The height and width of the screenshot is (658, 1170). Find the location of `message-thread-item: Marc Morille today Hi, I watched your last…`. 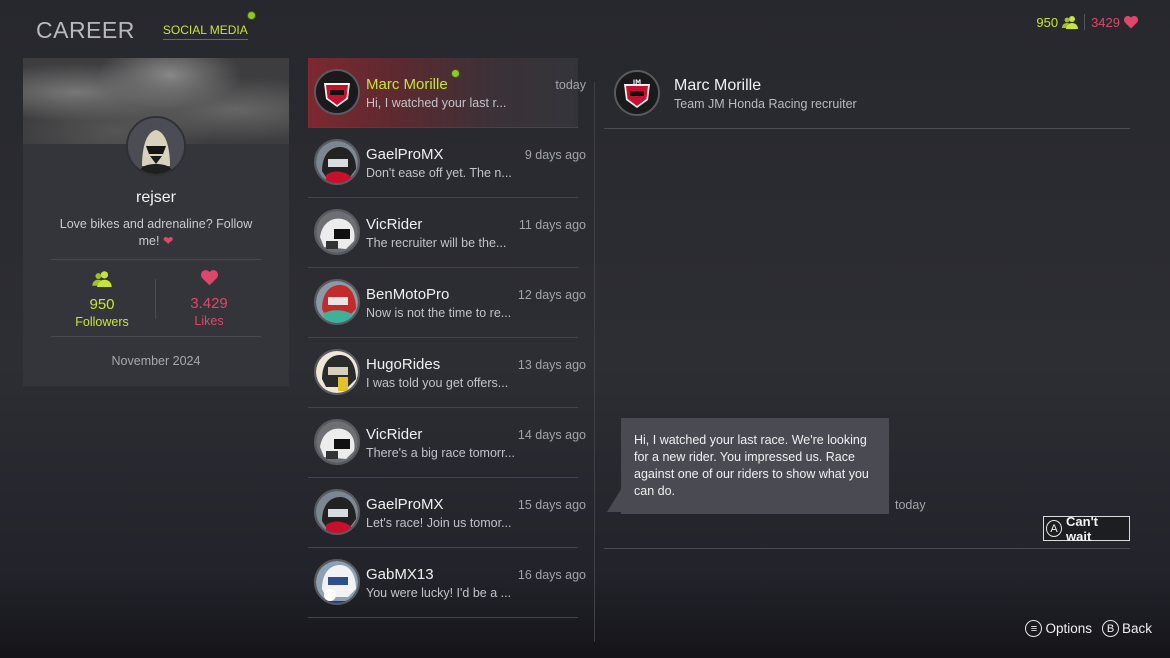

message-thread-item: Marc Morille today Hi, I watched your last… is located at coordinates (447, 93).